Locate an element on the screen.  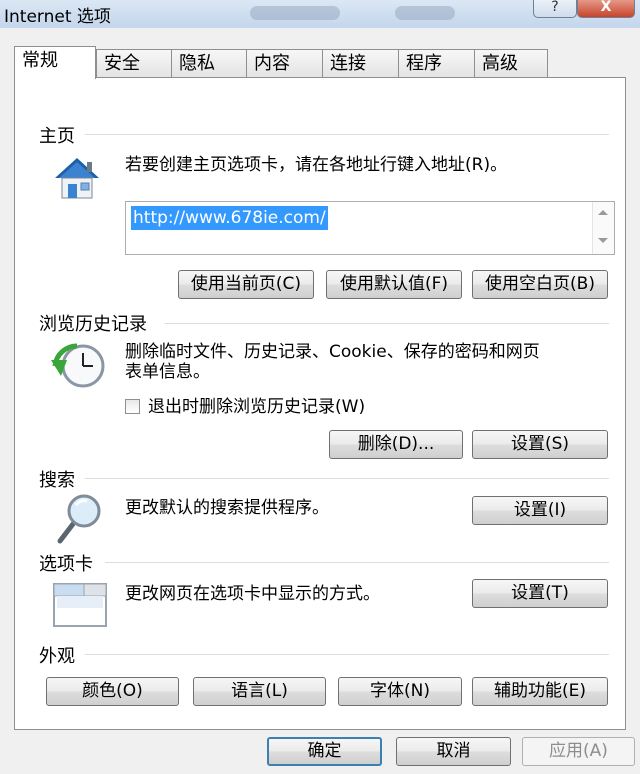
use-blank-button: 使用空白页(B) is located at coordinates (540, 284).